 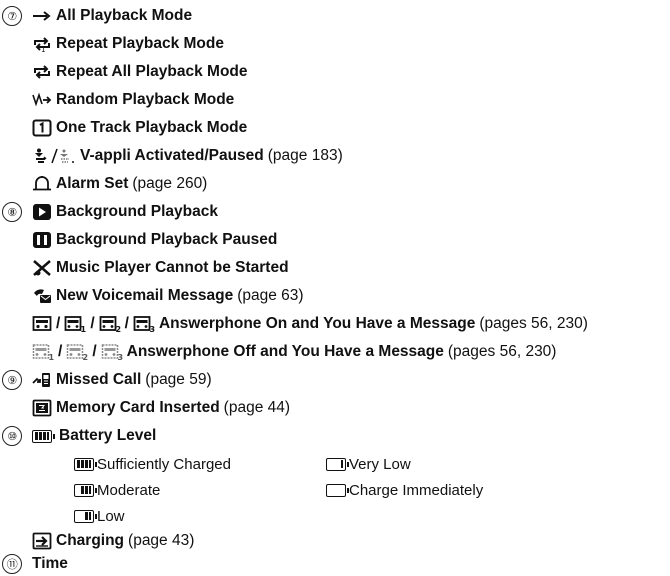 I want to click on section-marker-8: ⑧, so click(x=12, y=212).